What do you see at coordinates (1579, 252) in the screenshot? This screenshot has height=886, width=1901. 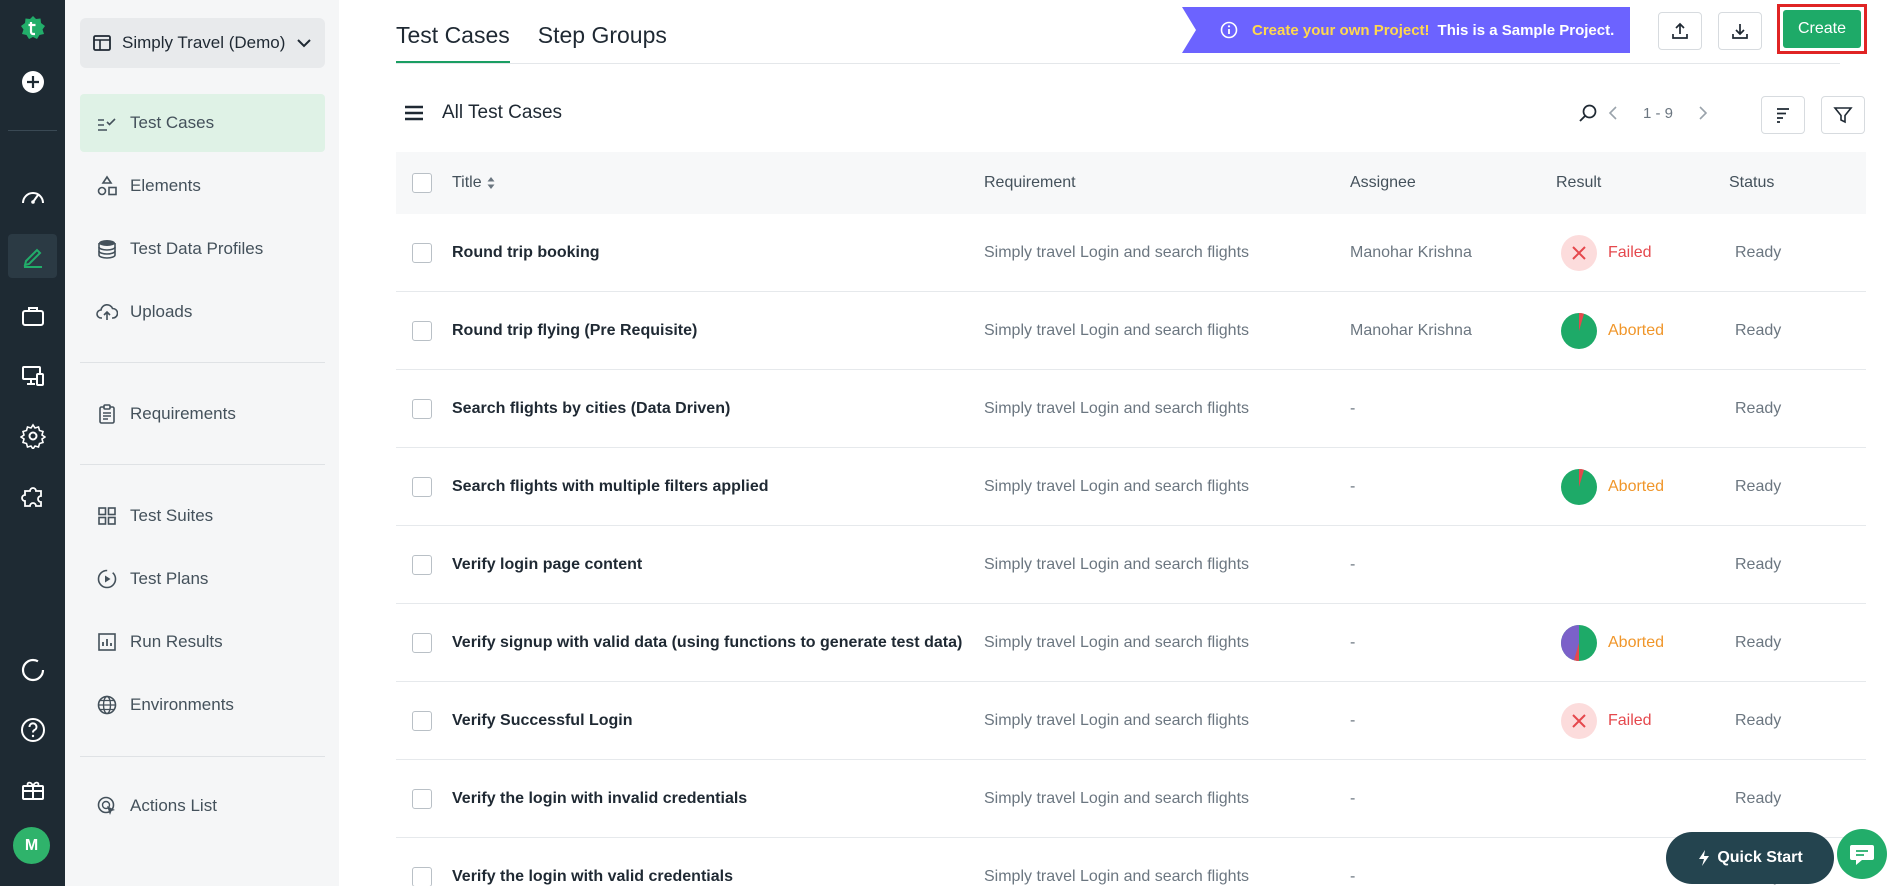 I see `failed-icon` at bounding box center [1579, 252].